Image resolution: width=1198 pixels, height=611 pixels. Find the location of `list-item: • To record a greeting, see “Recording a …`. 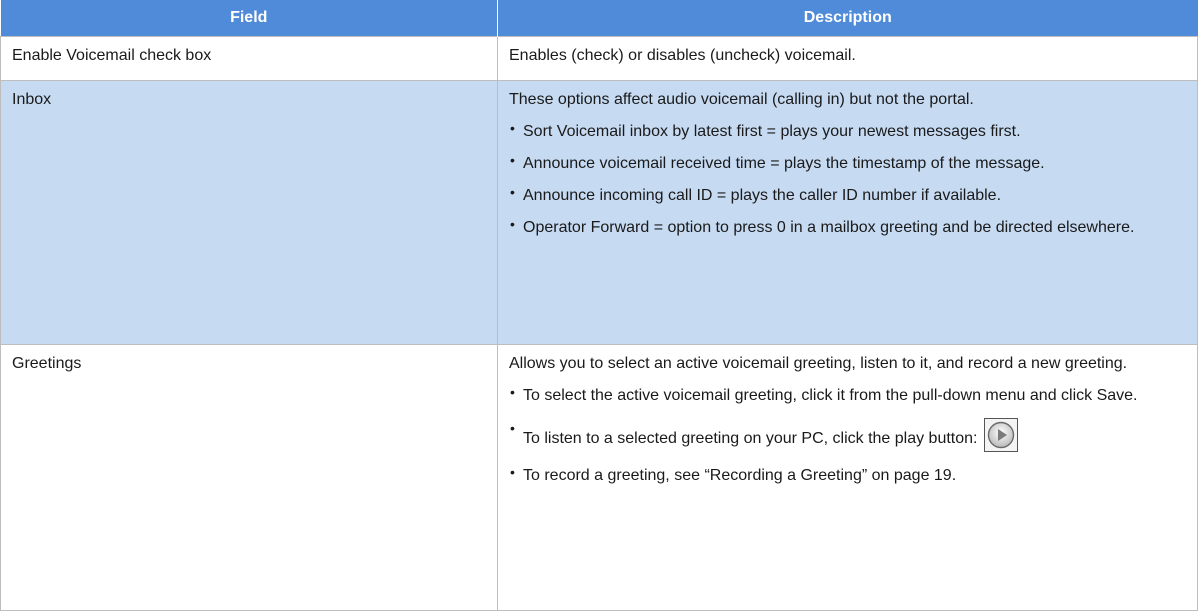

list-item: • To record a greeting, see “Recording a … is located at coordinates (847, 474).